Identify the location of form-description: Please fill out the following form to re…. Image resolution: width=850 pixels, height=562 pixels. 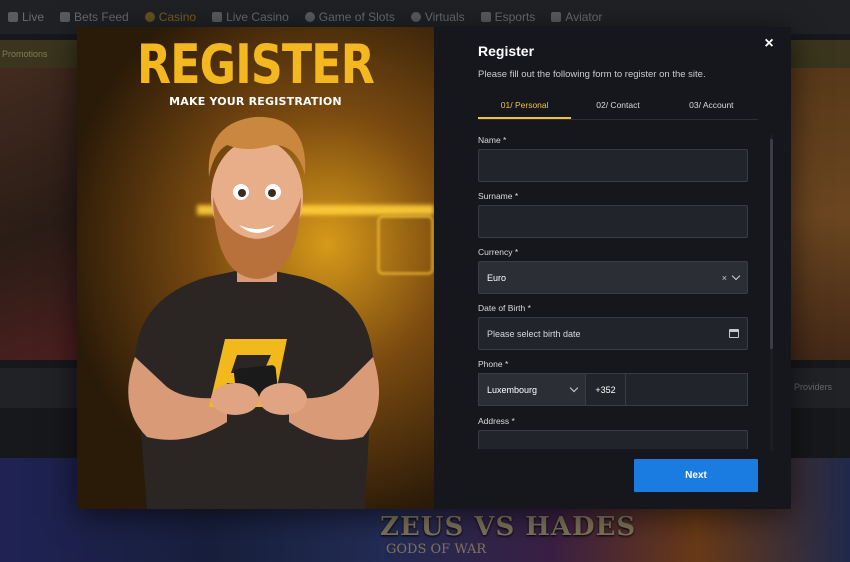
(592, 74).